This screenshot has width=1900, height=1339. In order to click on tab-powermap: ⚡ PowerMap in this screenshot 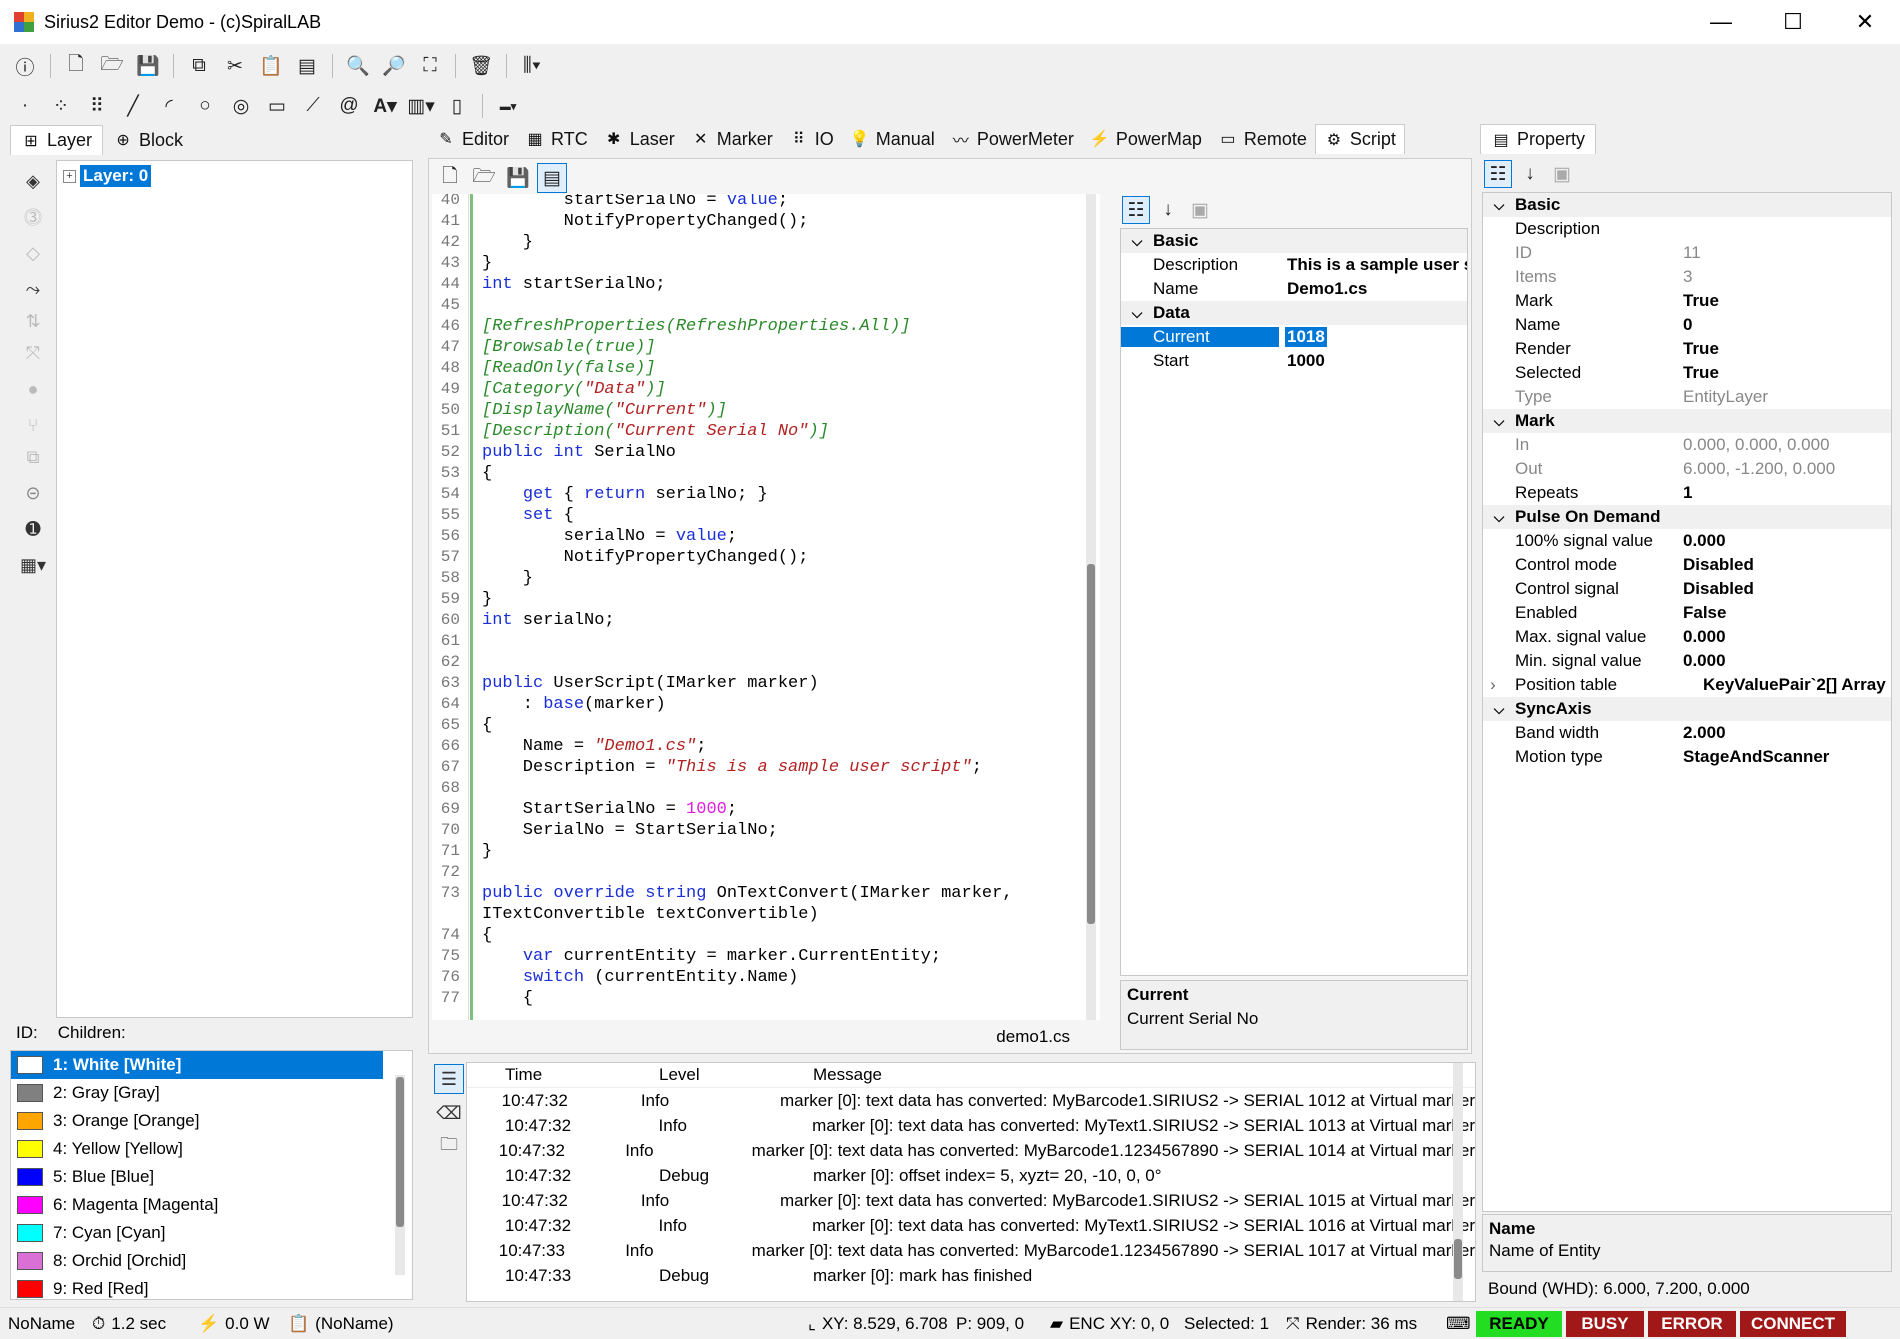, I will do `click(1146, 139)`.